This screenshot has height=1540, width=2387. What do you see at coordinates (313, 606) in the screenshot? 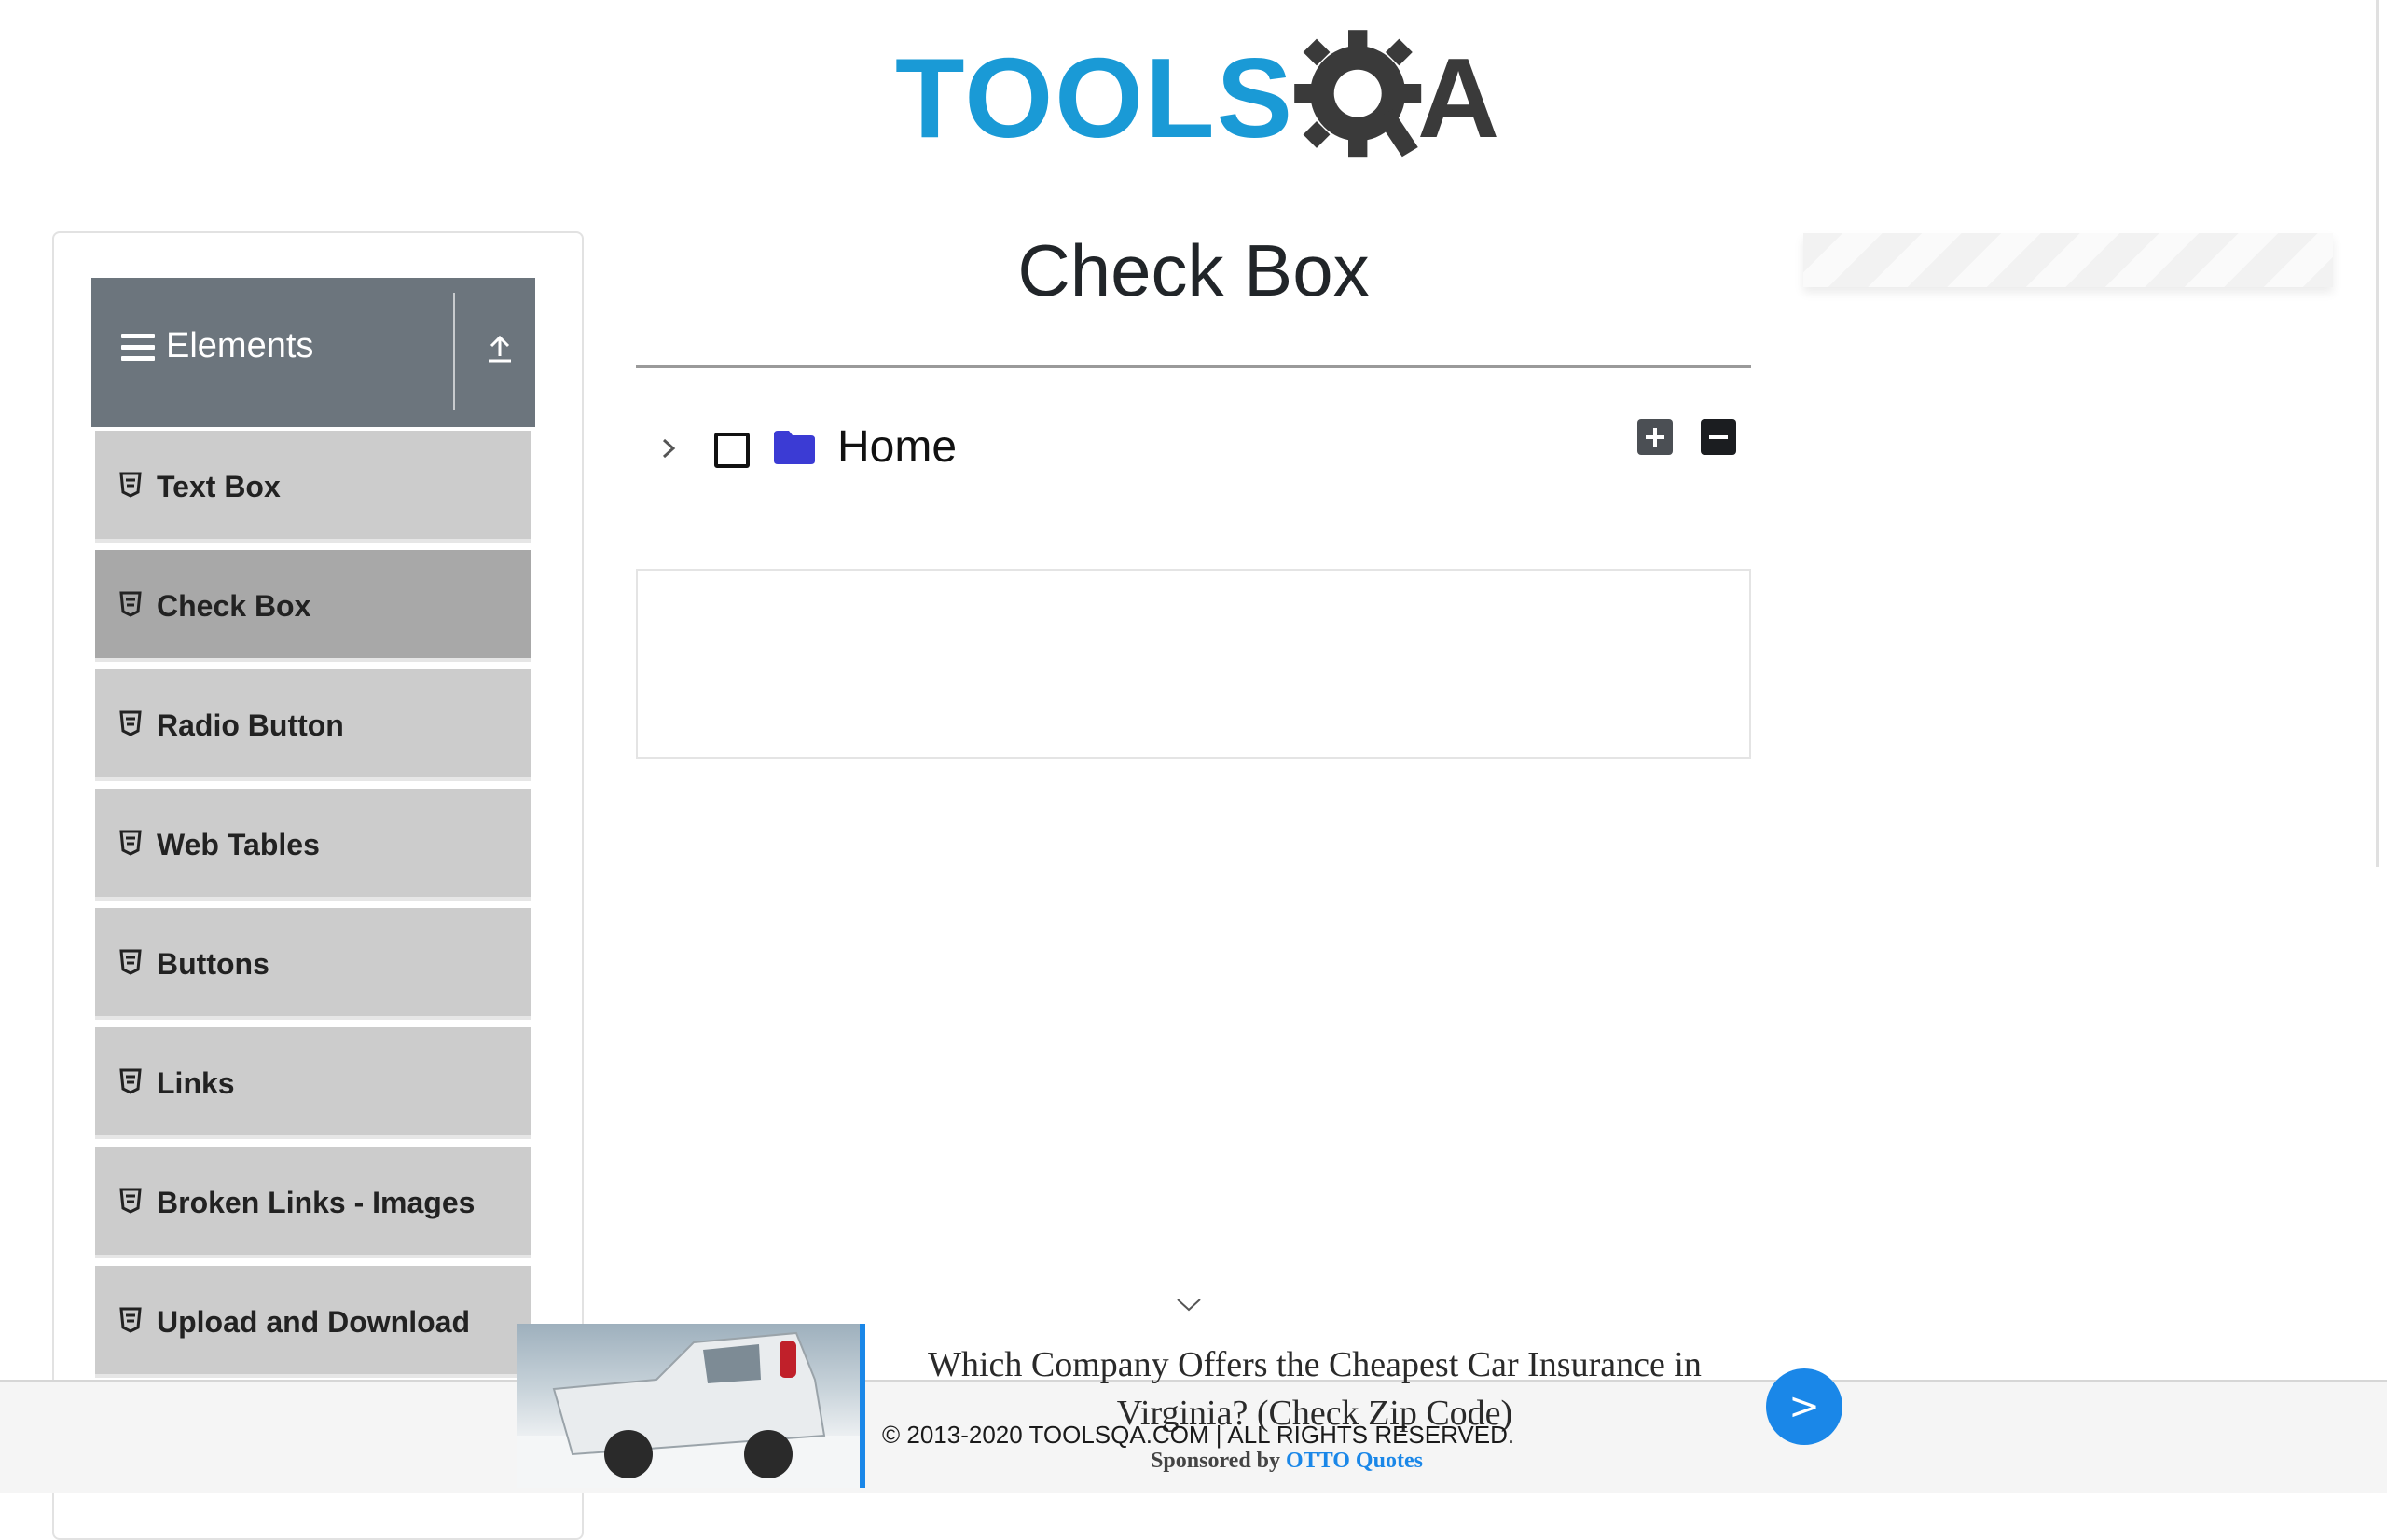
I see `sidebar-item-check-box: Check Box` at bounding box center [313, 606].